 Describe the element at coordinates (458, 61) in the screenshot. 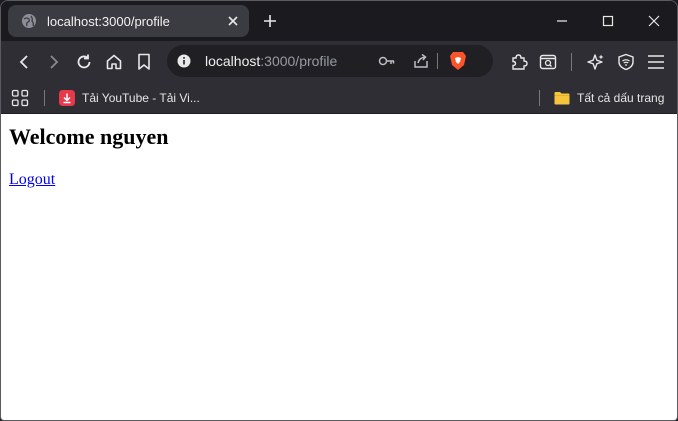

I see `brave-shields-icon` at that location.